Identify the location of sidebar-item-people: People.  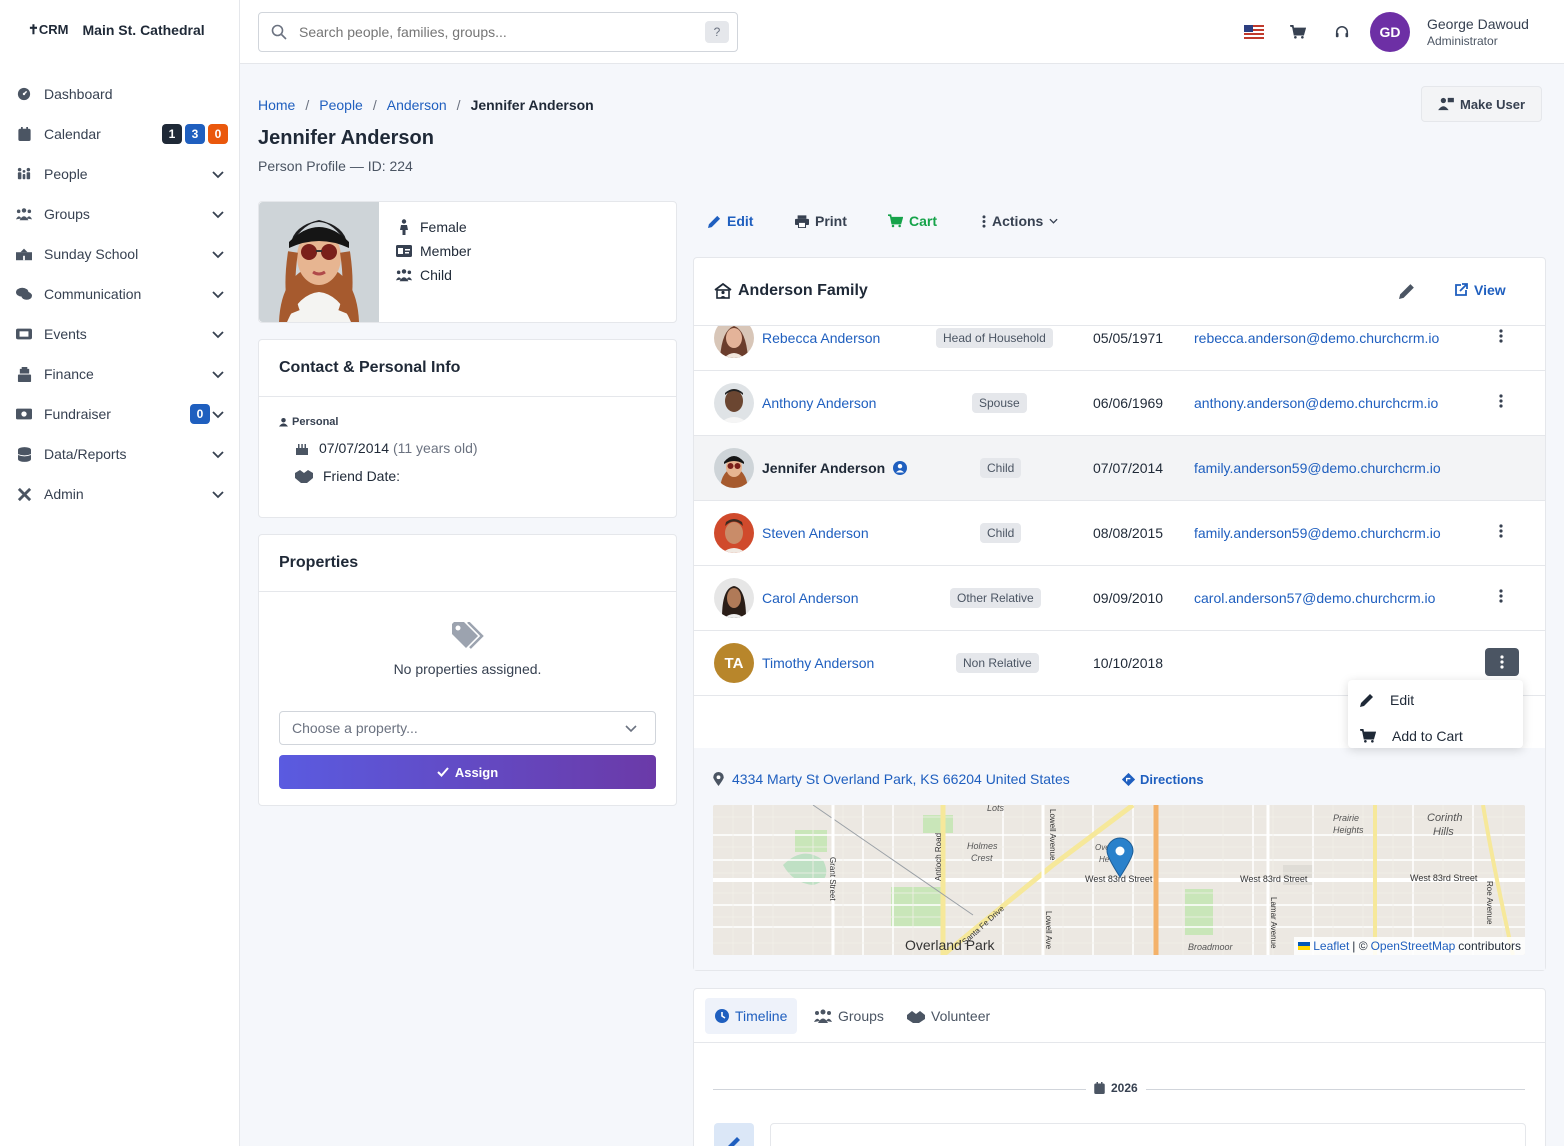
(119, 174).